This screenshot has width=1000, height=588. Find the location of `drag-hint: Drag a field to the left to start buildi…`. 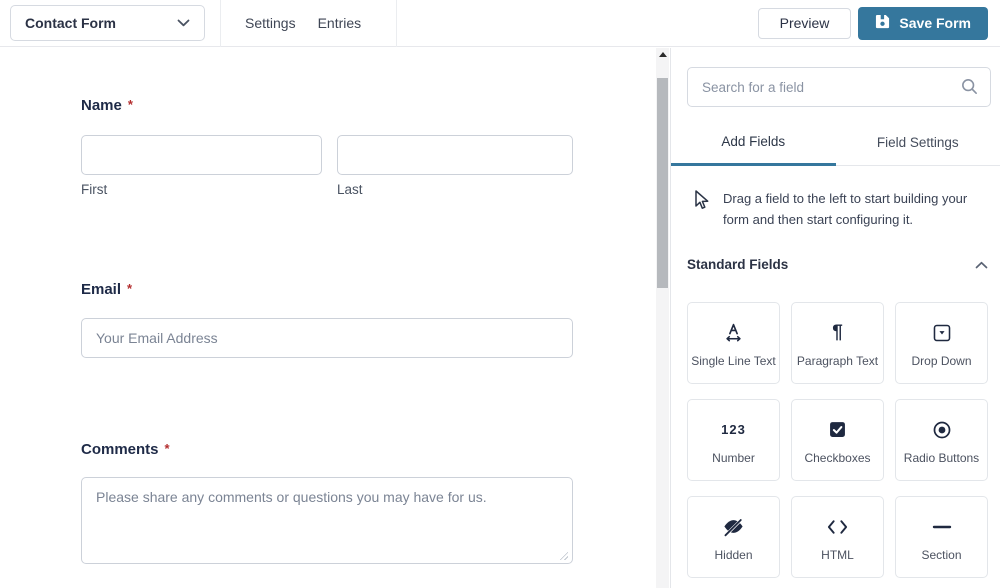

drag-hint: Drag a field to the left to start buildi… is located at coordinates (835, 210).